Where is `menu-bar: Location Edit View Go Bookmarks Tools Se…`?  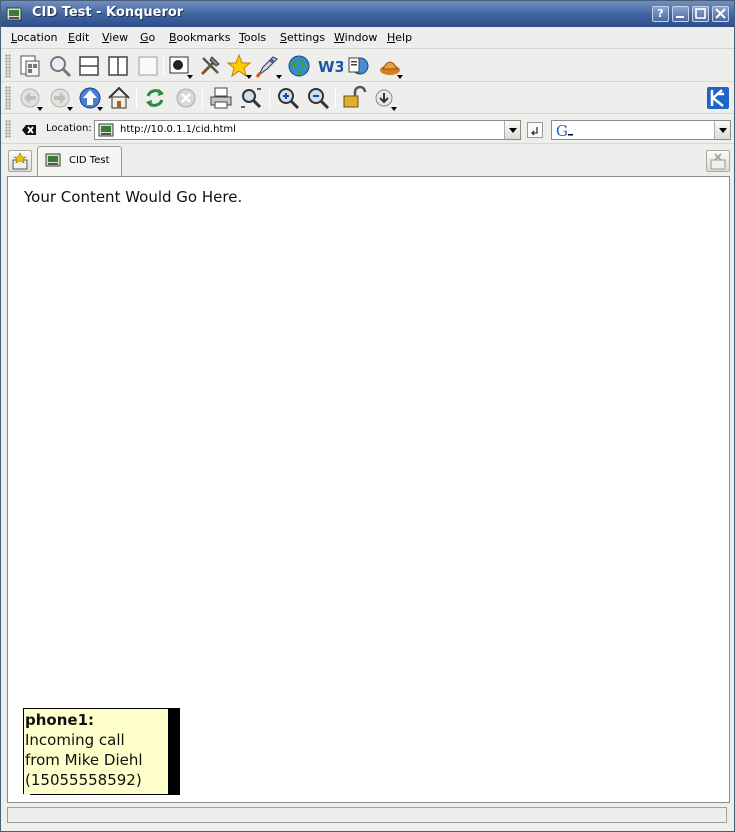
menu-bar: Location Edit View Go Bookmarks Tools Se… is located at coordinates (367, 38).